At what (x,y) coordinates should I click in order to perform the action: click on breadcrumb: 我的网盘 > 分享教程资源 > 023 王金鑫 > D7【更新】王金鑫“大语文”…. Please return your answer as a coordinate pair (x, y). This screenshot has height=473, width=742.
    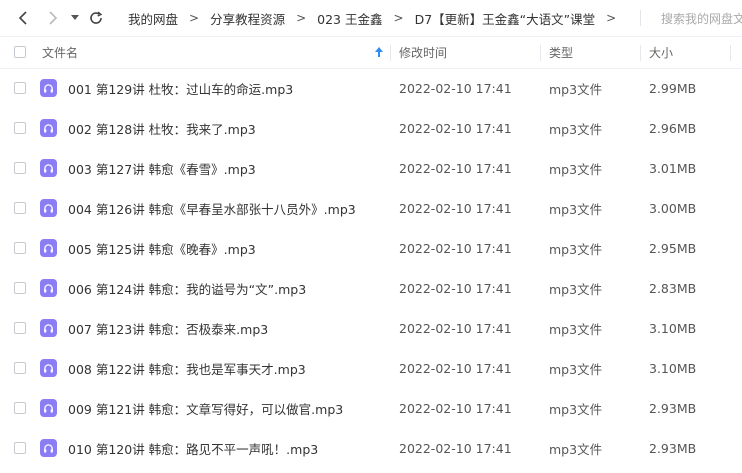
    Looking at the image, I should click on (377, 18).